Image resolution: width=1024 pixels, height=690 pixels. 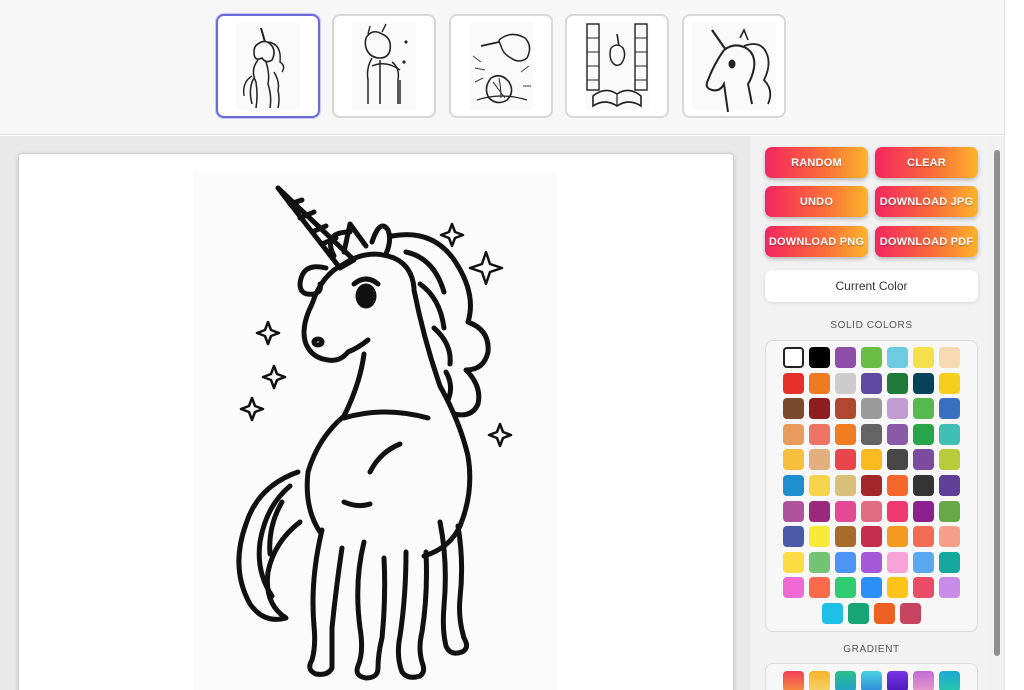 What do you see at coordinates (816, 241) in the screenshot?
I see `download-png-button: DOWNLOAD PNG` at bounding box center [816, 241].